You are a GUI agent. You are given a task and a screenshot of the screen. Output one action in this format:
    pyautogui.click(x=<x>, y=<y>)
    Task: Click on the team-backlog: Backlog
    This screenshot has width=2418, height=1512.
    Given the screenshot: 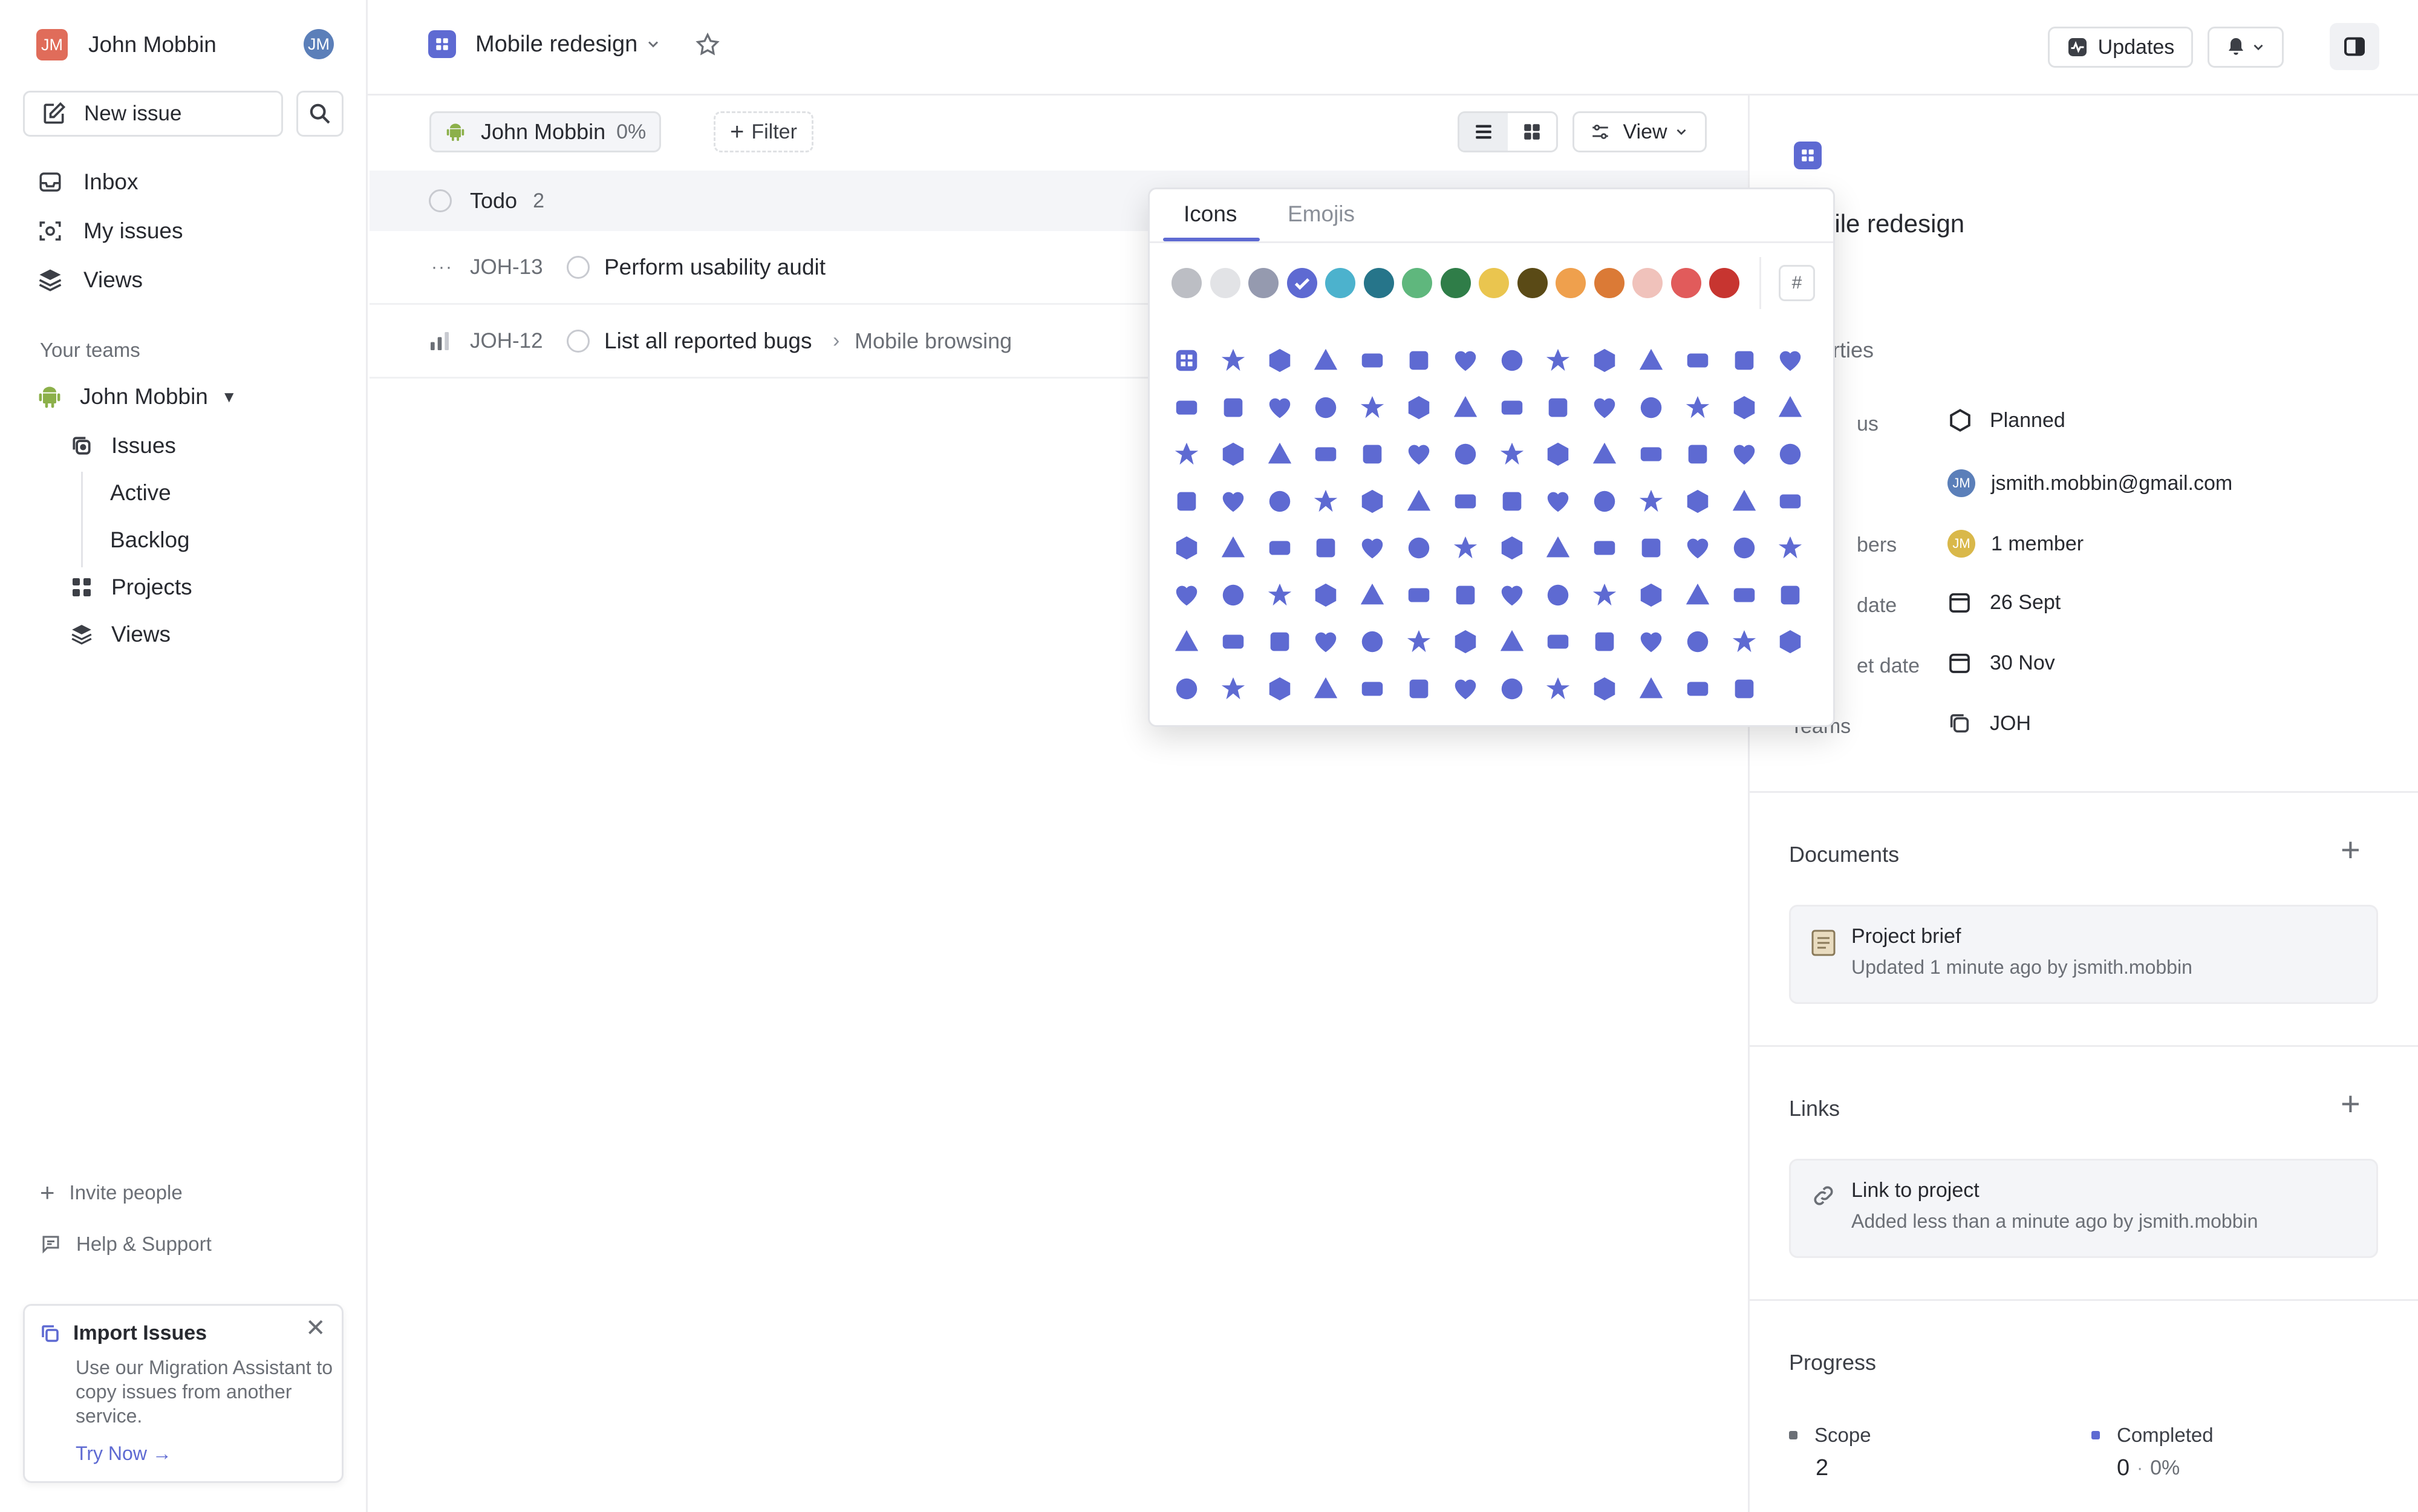 What is the action you would take?
    pyautogui.click(x=261, y=540)
    